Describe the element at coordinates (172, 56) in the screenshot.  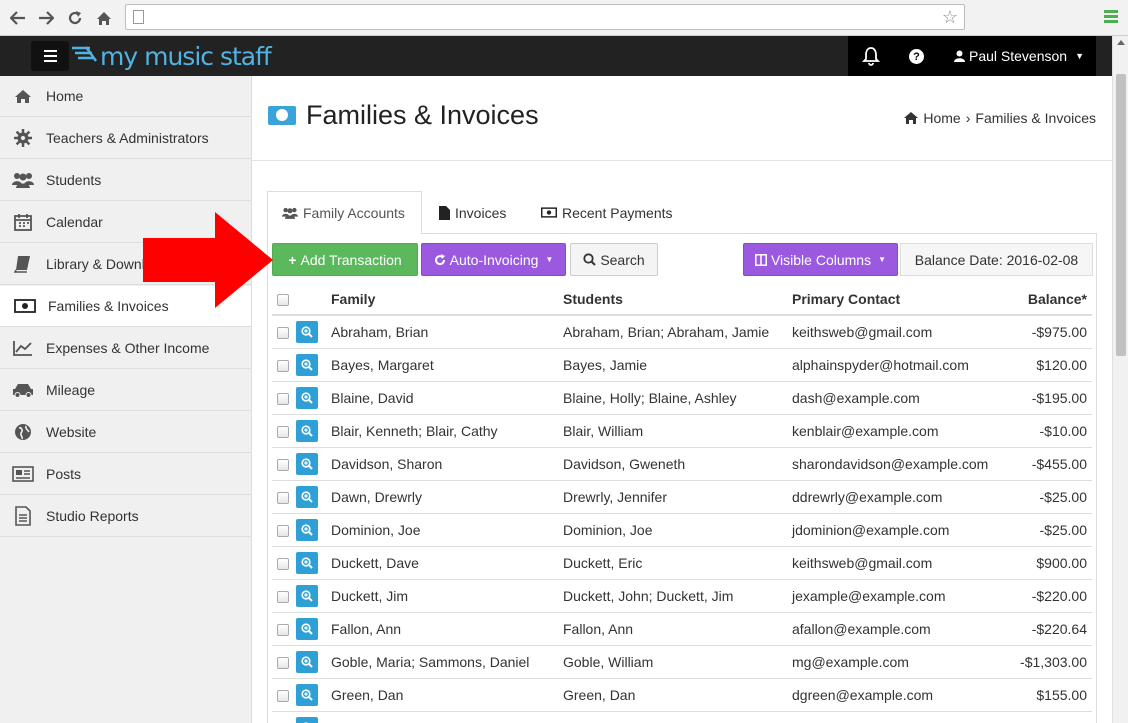
I see `logo: my music staff` at that location.